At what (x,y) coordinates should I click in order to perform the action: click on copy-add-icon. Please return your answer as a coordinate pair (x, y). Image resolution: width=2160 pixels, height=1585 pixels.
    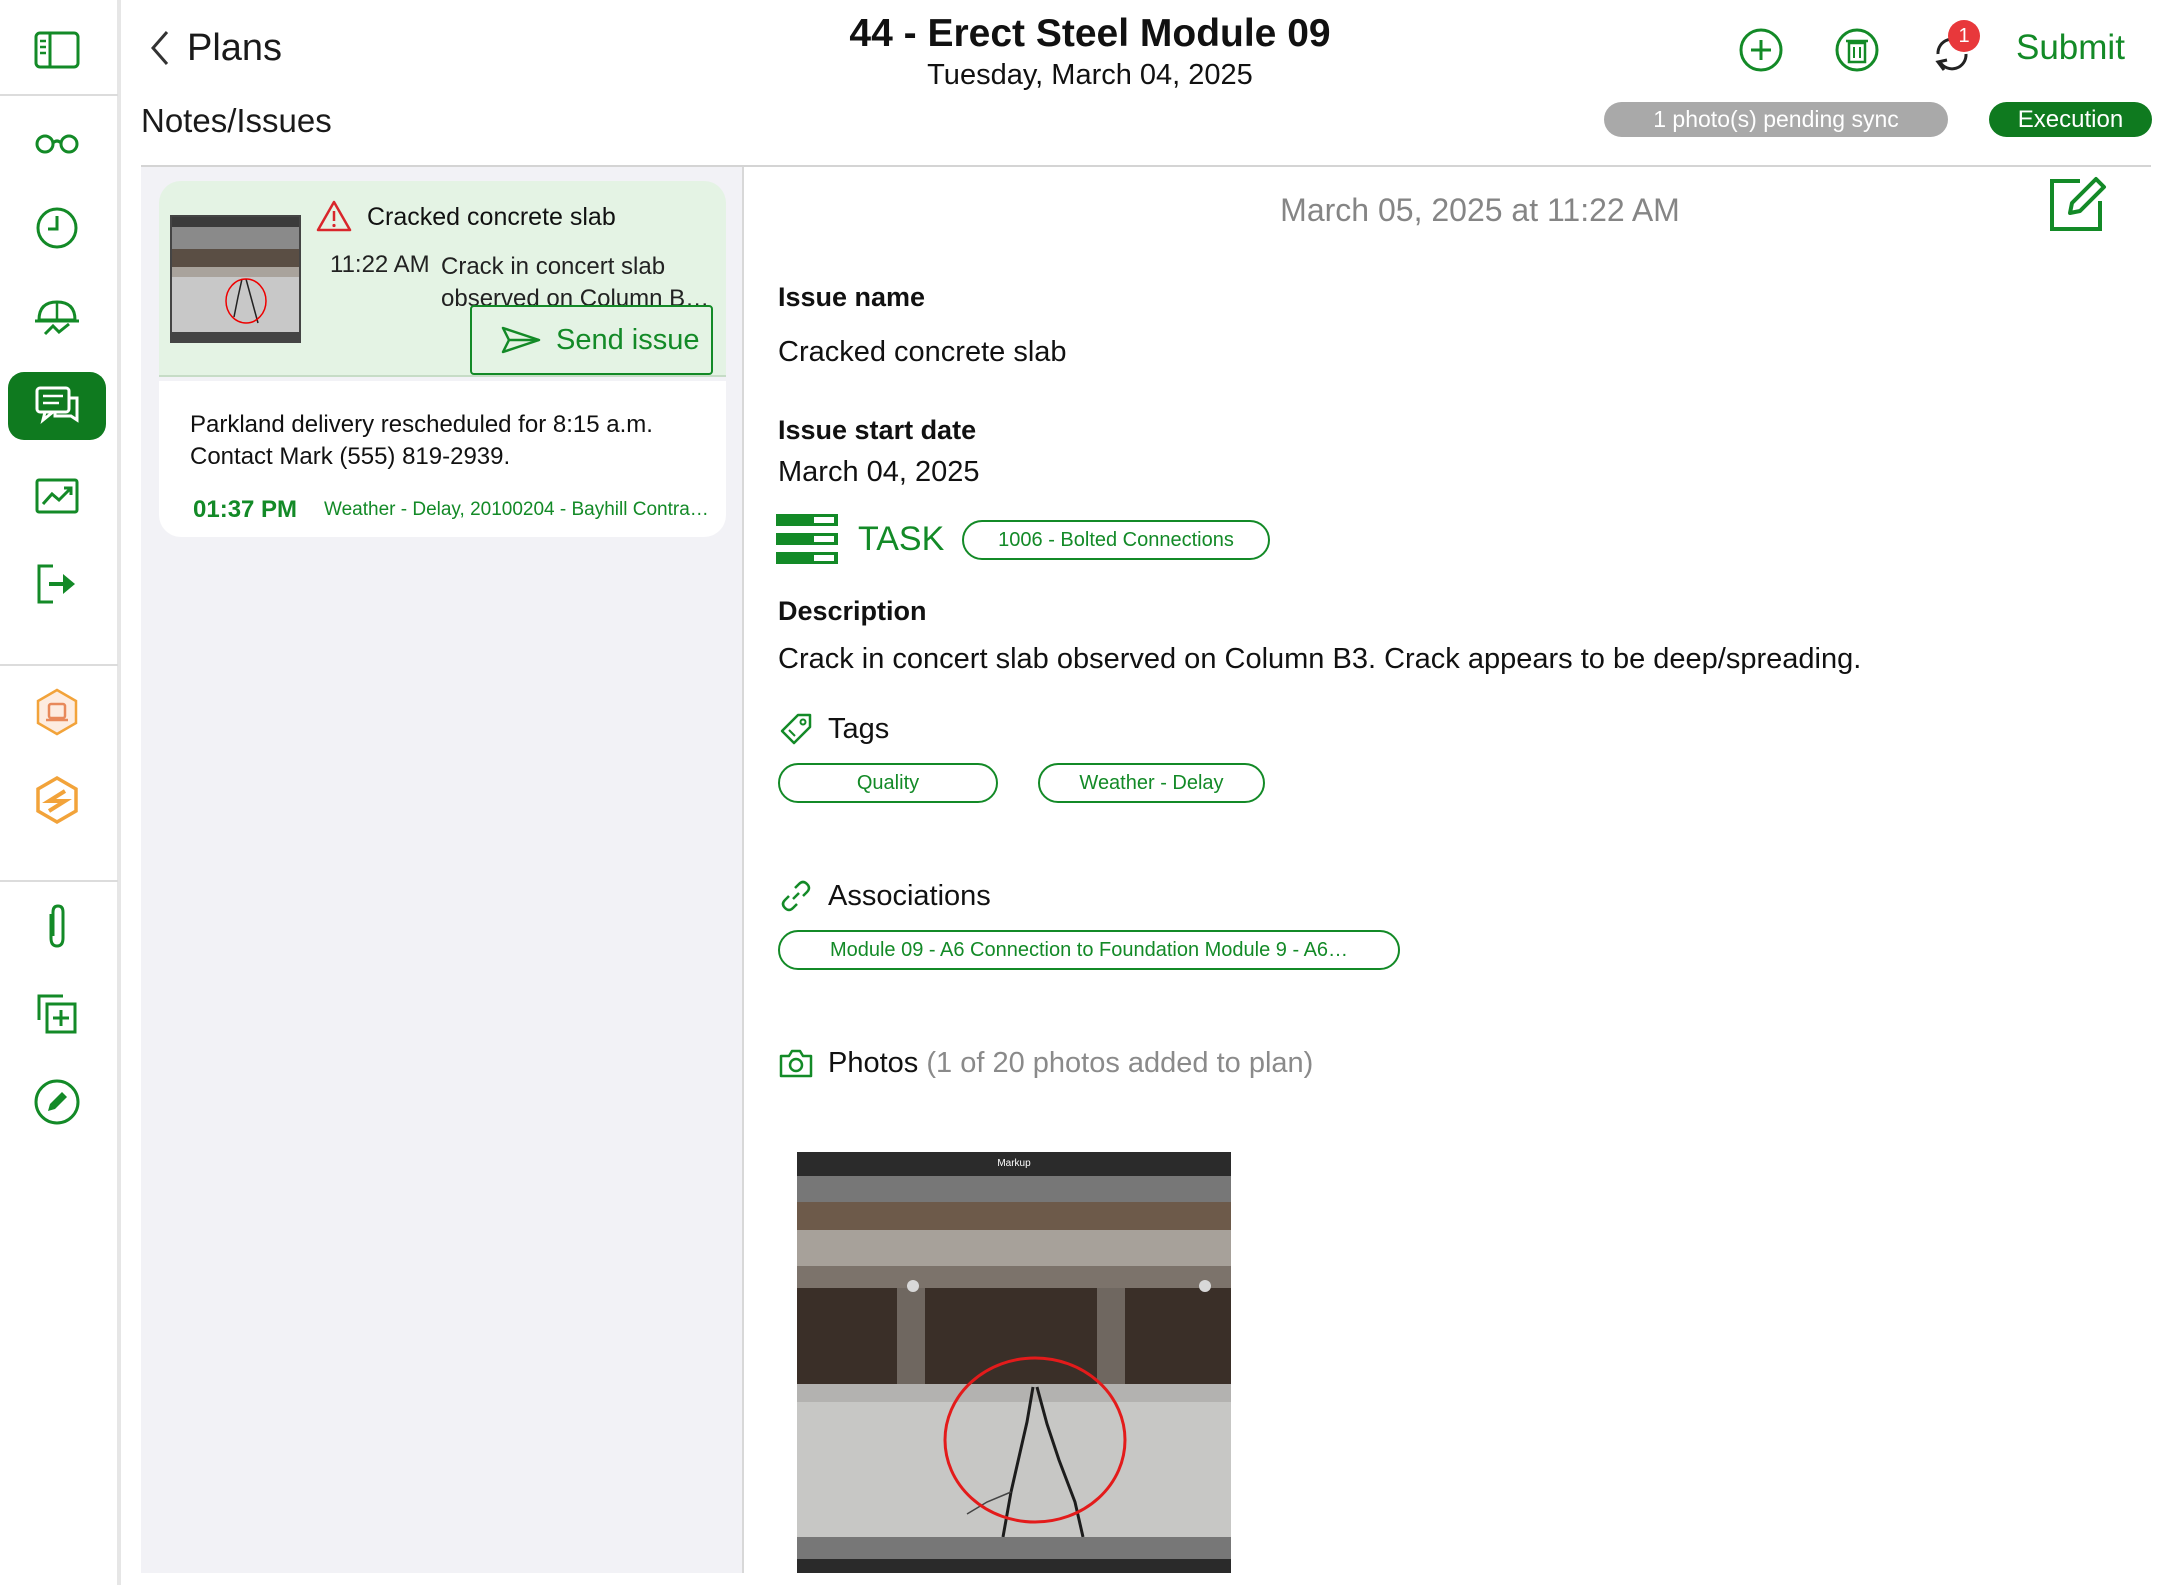
    Looking at the image, I should click on (57, 1014).